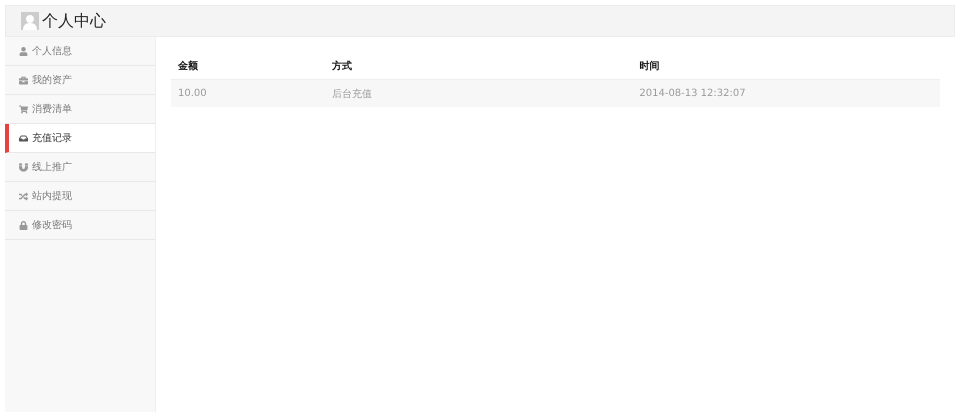 This screenshot has width=960, height=412. I want to click on sidebar-item: 修改密码, so click(80, 225).